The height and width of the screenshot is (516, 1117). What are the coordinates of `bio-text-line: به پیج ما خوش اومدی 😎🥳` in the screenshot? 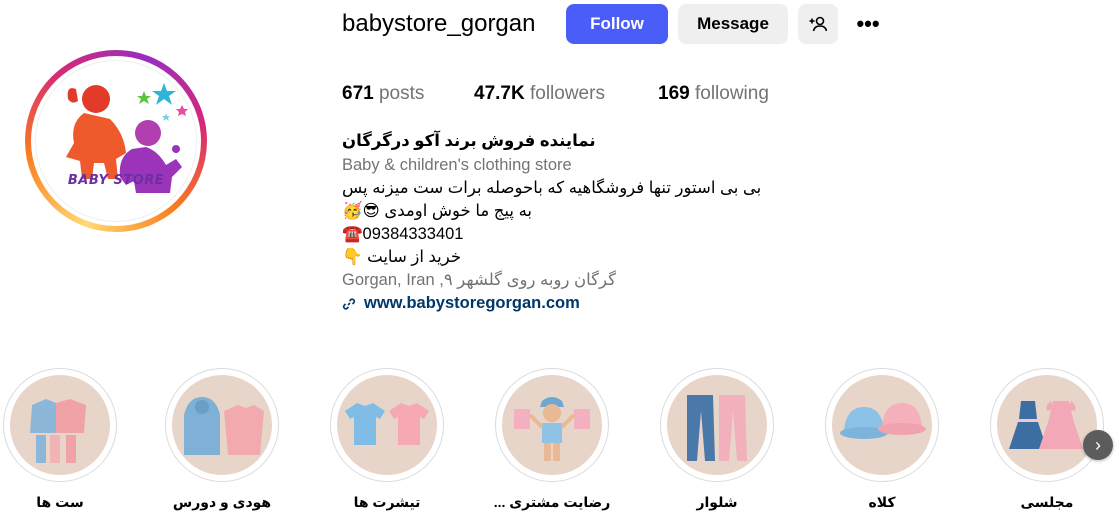 It's located at (437, 211).